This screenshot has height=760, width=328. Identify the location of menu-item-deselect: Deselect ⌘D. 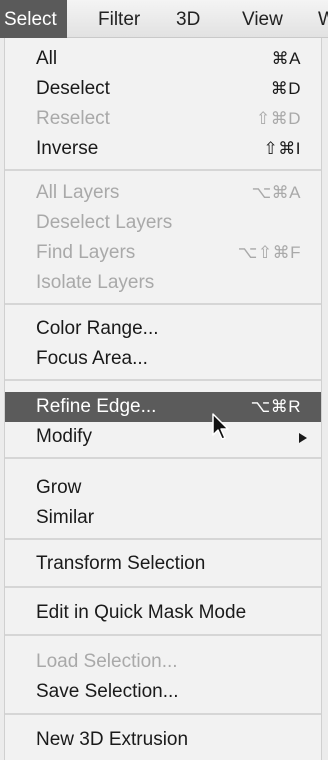
(163, 89).